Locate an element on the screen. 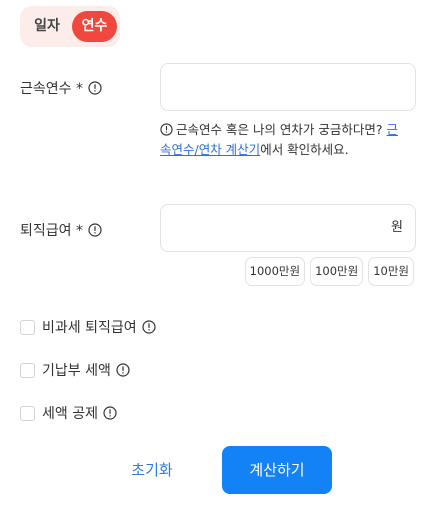  nontaxable-pay-label: 비과세 퇴직급여 is located at coordinates (89, 328).